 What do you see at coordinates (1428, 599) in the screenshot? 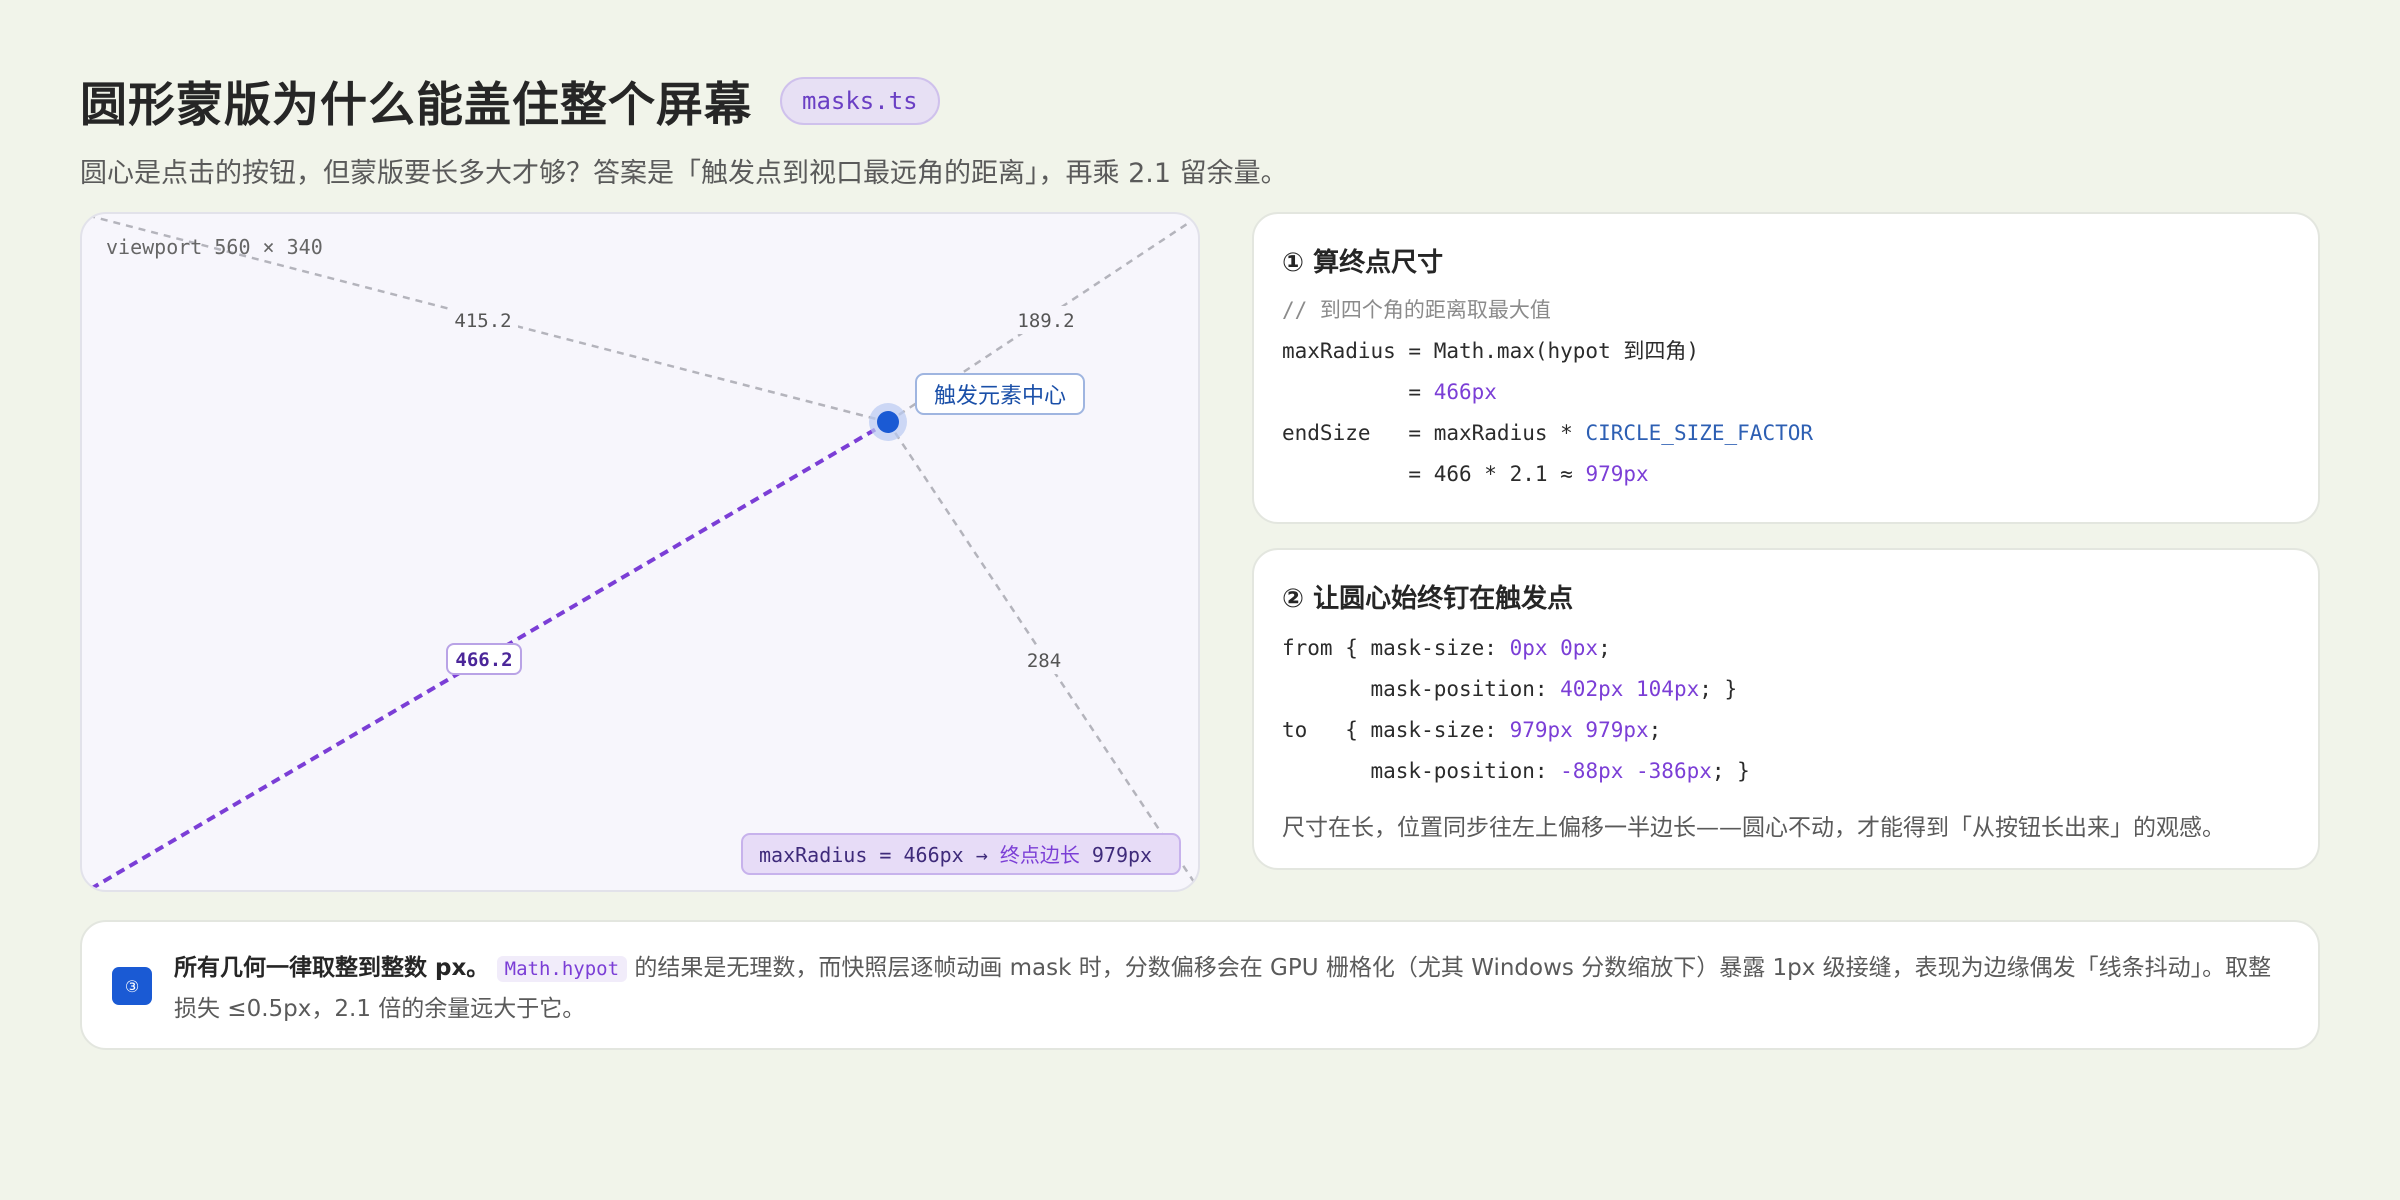
I see `card-pin-center-title: ② 让圆心始终钉在触发点` at bounding box center [1428, 599].